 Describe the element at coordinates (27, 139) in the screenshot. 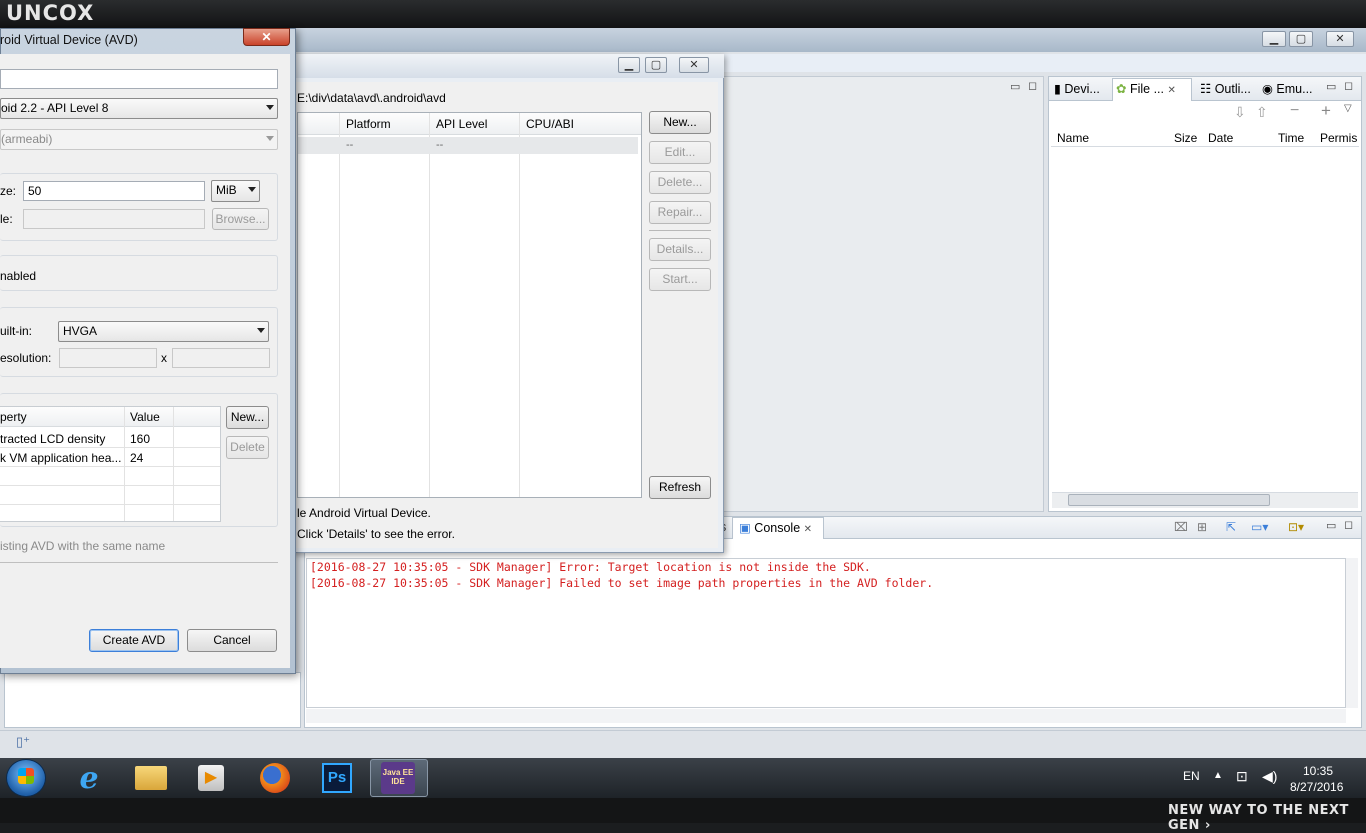

I see `cpu-abi-value: (armeabi)` at that location.